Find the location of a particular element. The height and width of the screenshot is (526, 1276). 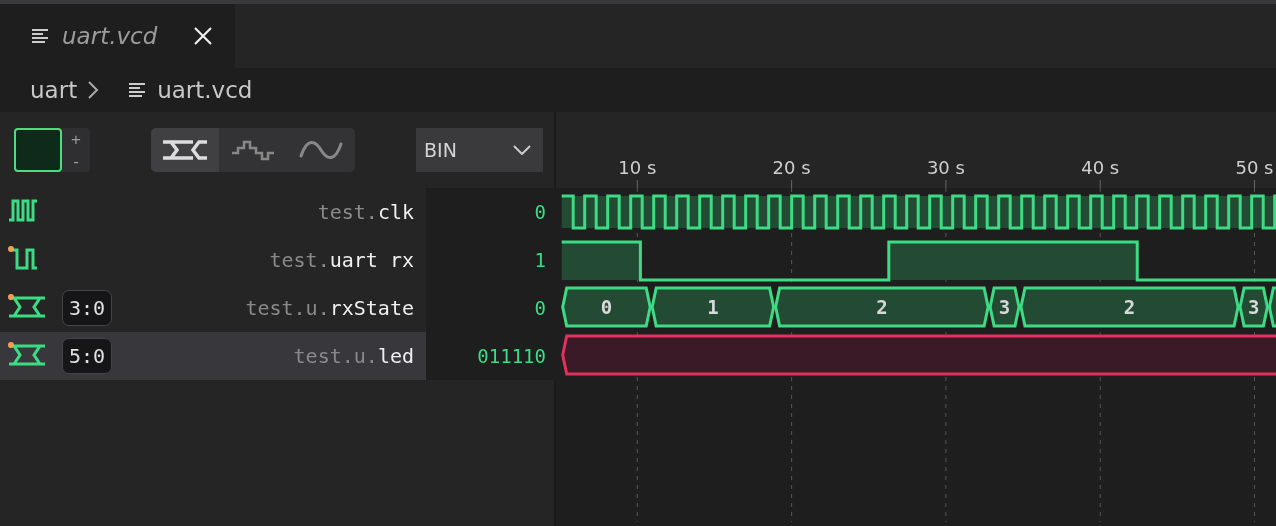

format-dropdown: BIN is located at coordinates (479, 150).